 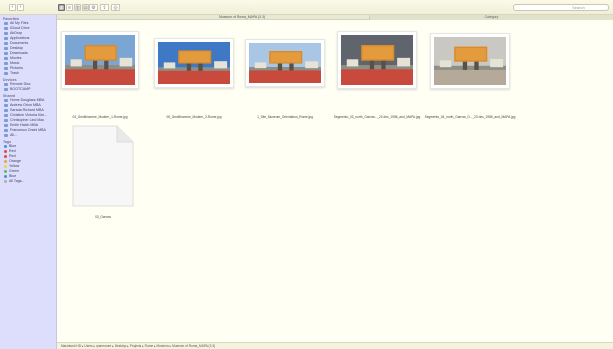 I want to click on file-name: 1_Site_Museum_Orientation_Rome.jpg, so click(x=285, y=117).